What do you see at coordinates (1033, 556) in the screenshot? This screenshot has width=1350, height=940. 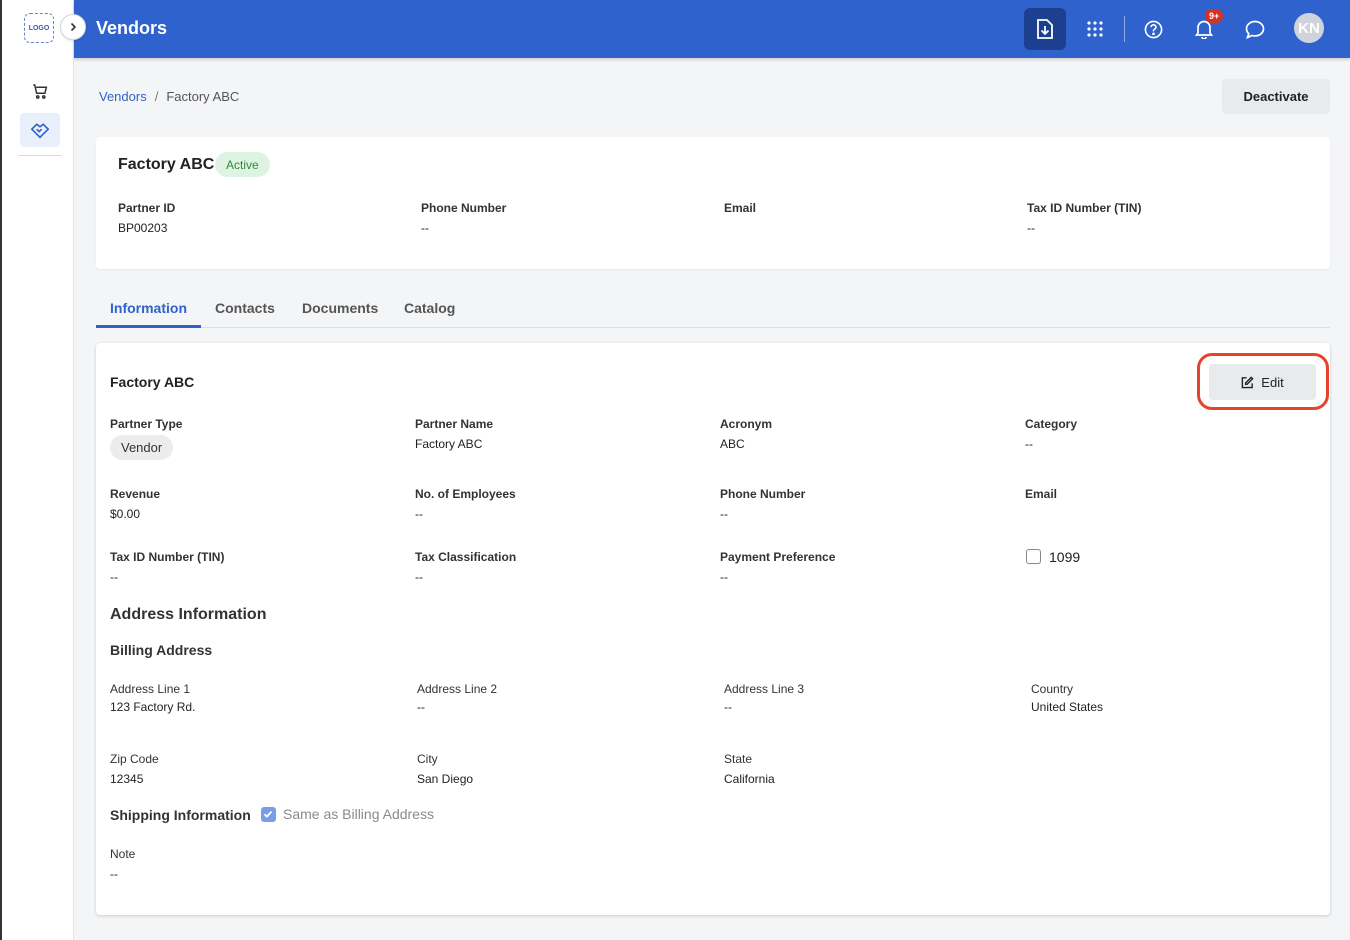 I see `form-1099-checkbox` at bounding box center [1033, 556].